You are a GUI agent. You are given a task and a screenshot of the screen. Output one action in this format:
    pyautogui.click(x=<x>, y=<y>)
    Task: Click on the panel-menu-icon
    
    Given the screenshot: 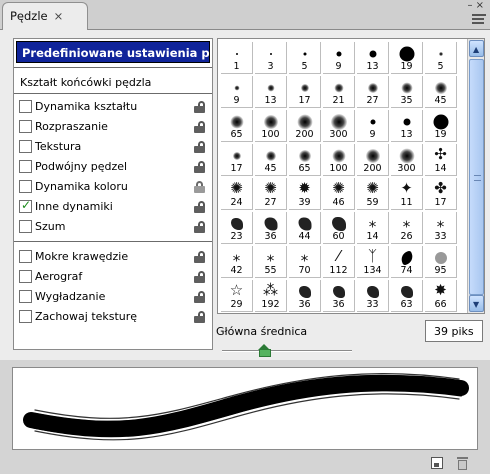 What is the action you would take?
    pyautogui.click(x=479, y=20)
    